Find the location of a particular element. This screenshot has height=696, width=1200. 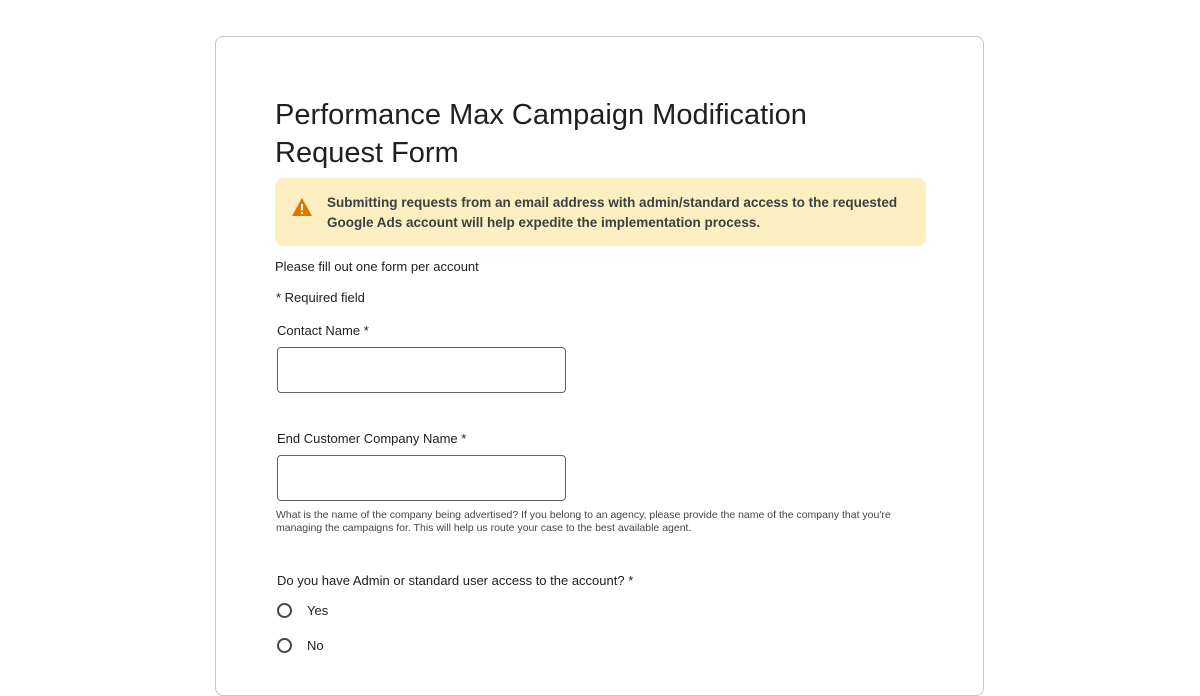

company-name-input is located at coordinates (421, 478).